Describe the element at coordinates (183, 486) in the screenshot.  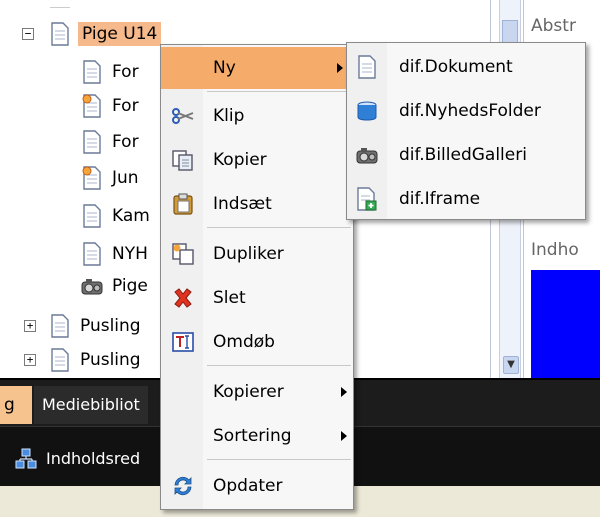
I see `refresh-icon` at that location.